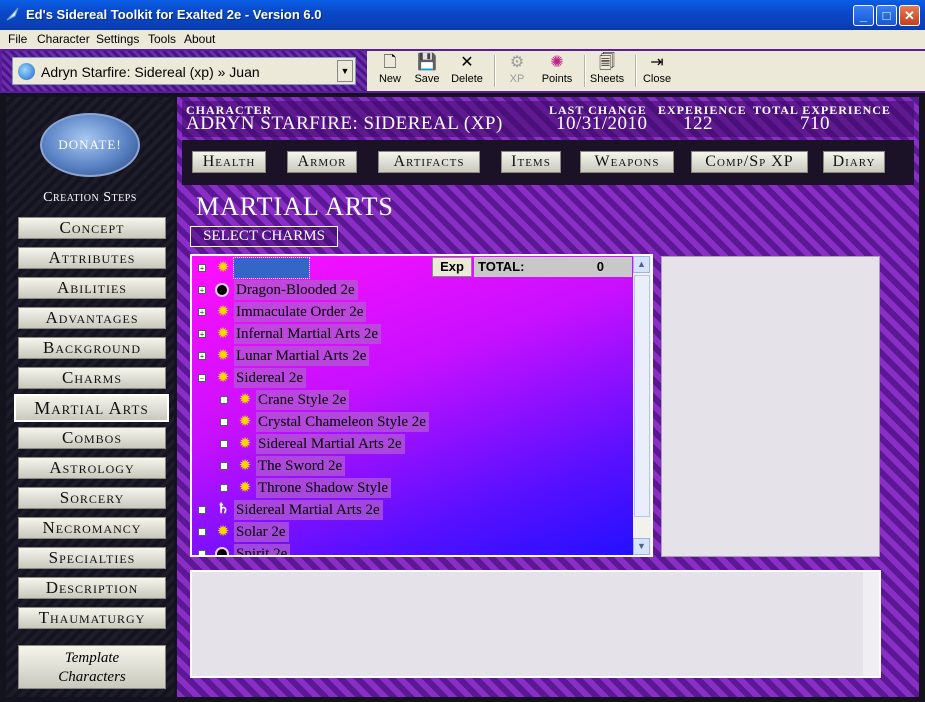 The image size is (925, 702). I want to click on tab-artifacts: Artifacts, so click(429, 162).